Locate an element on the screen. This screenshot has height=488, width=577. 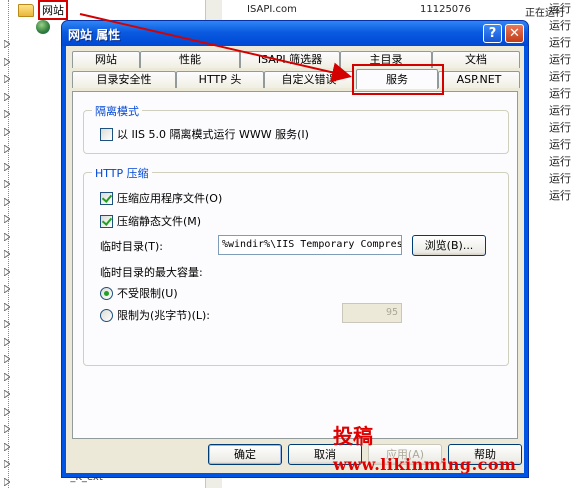
compress-static-files-checkbox: 压缩静态文件(M) is located at coordinates (150, 221).